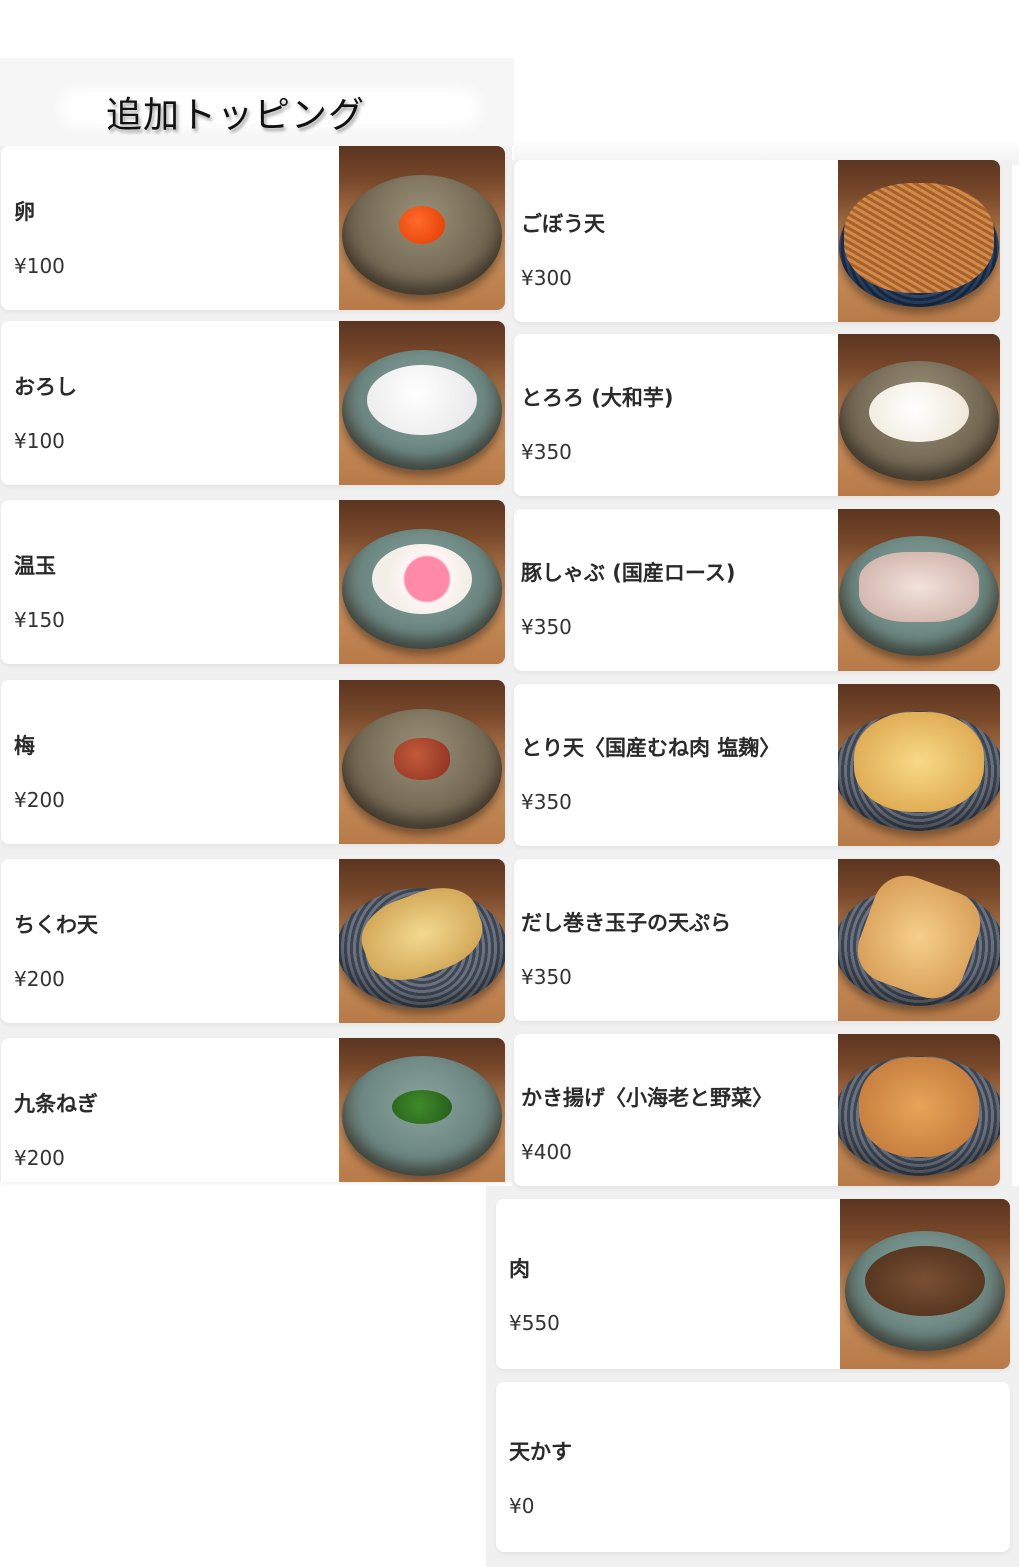 Image resolution: width=1019 pixels, height=1567 pixels. What do you see at coordinates (24, 746) in the screenshot?
I see `menu-item-name: 梅` at bounding box center [24, 746].